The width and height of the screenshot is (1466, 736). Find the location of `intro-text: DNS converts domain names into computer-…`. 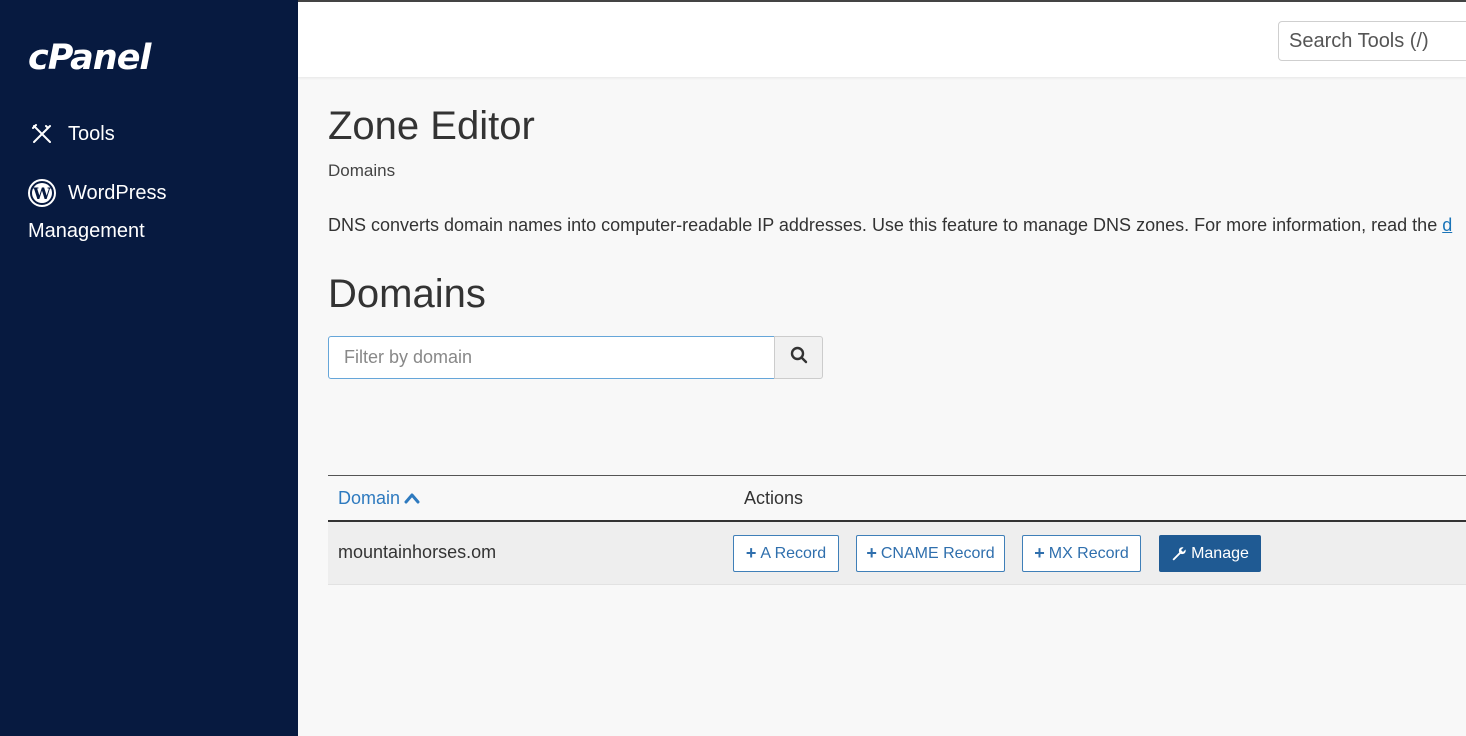

intro-text: DNS converts domain names into computer-… is located at coordinates (890, 225).